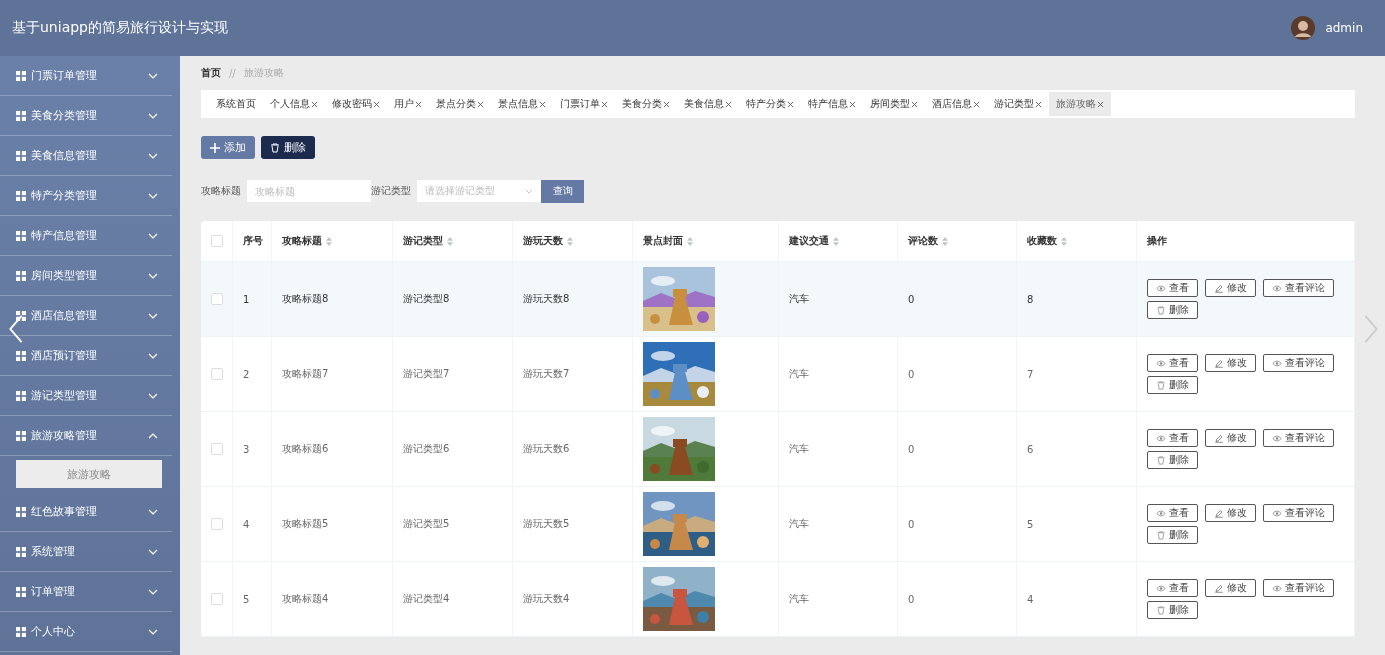 The image size is (1385, 655). I want to click on query-button: 查询, so click(562, 191).